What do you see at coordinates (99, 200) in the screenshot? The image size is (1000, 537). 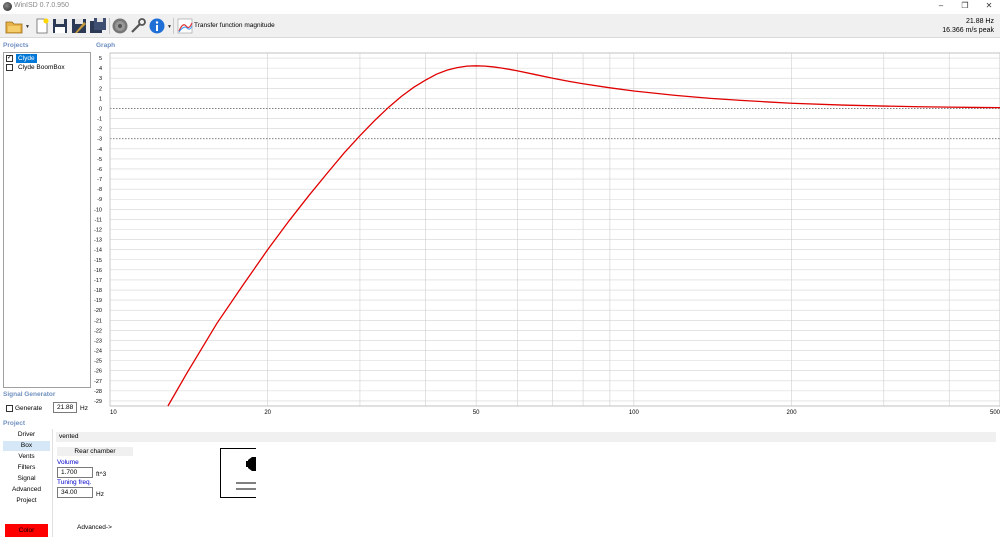 I see `y-tick-label: -9` at bounding box center [99, 200].